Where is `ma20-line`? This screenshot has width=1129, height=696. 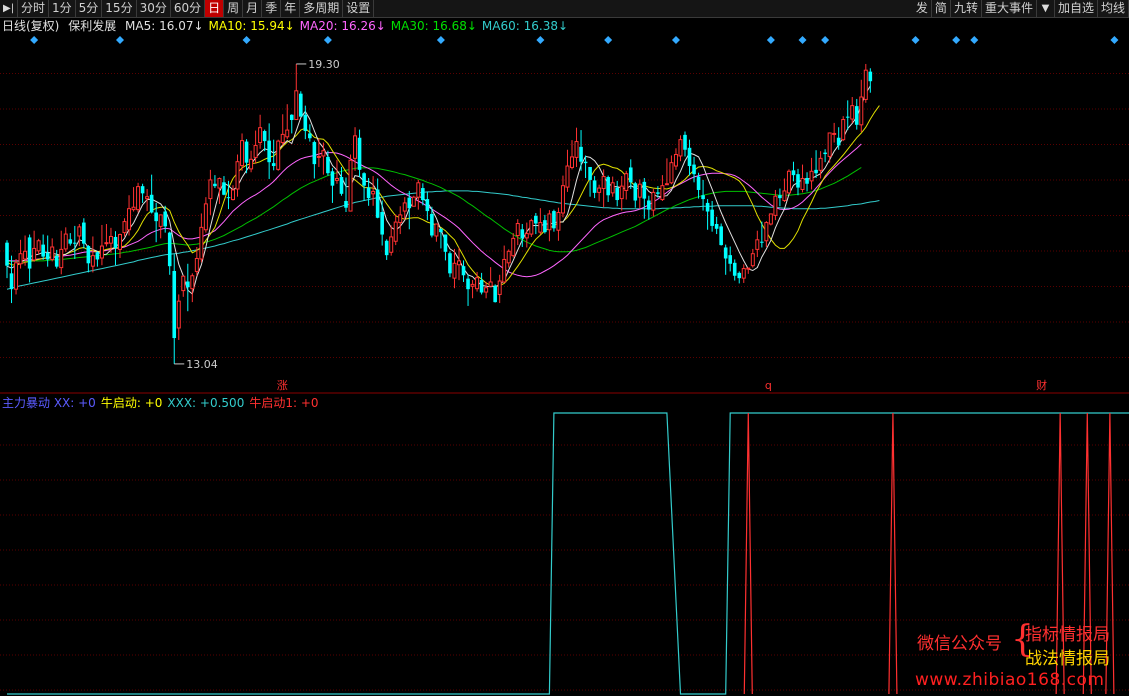
ma20-line is located at coordinates (434, 210).